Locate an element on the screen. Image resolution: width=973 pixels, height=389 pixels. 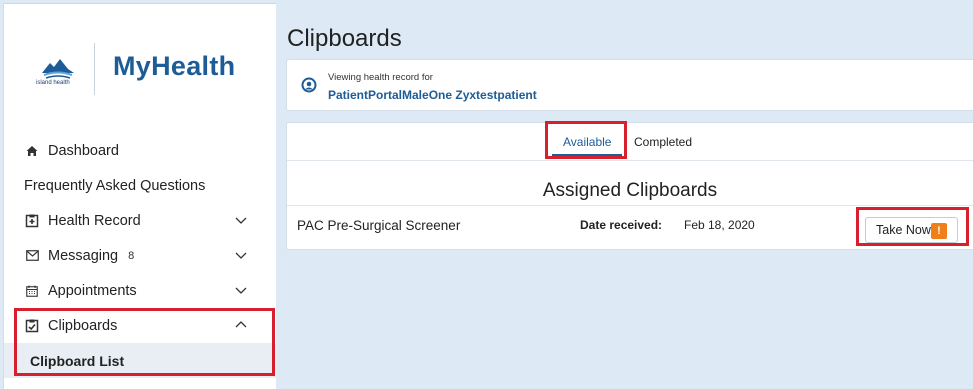
sidebar-item-health-record: Health Record is located at coordinates (140, 220).